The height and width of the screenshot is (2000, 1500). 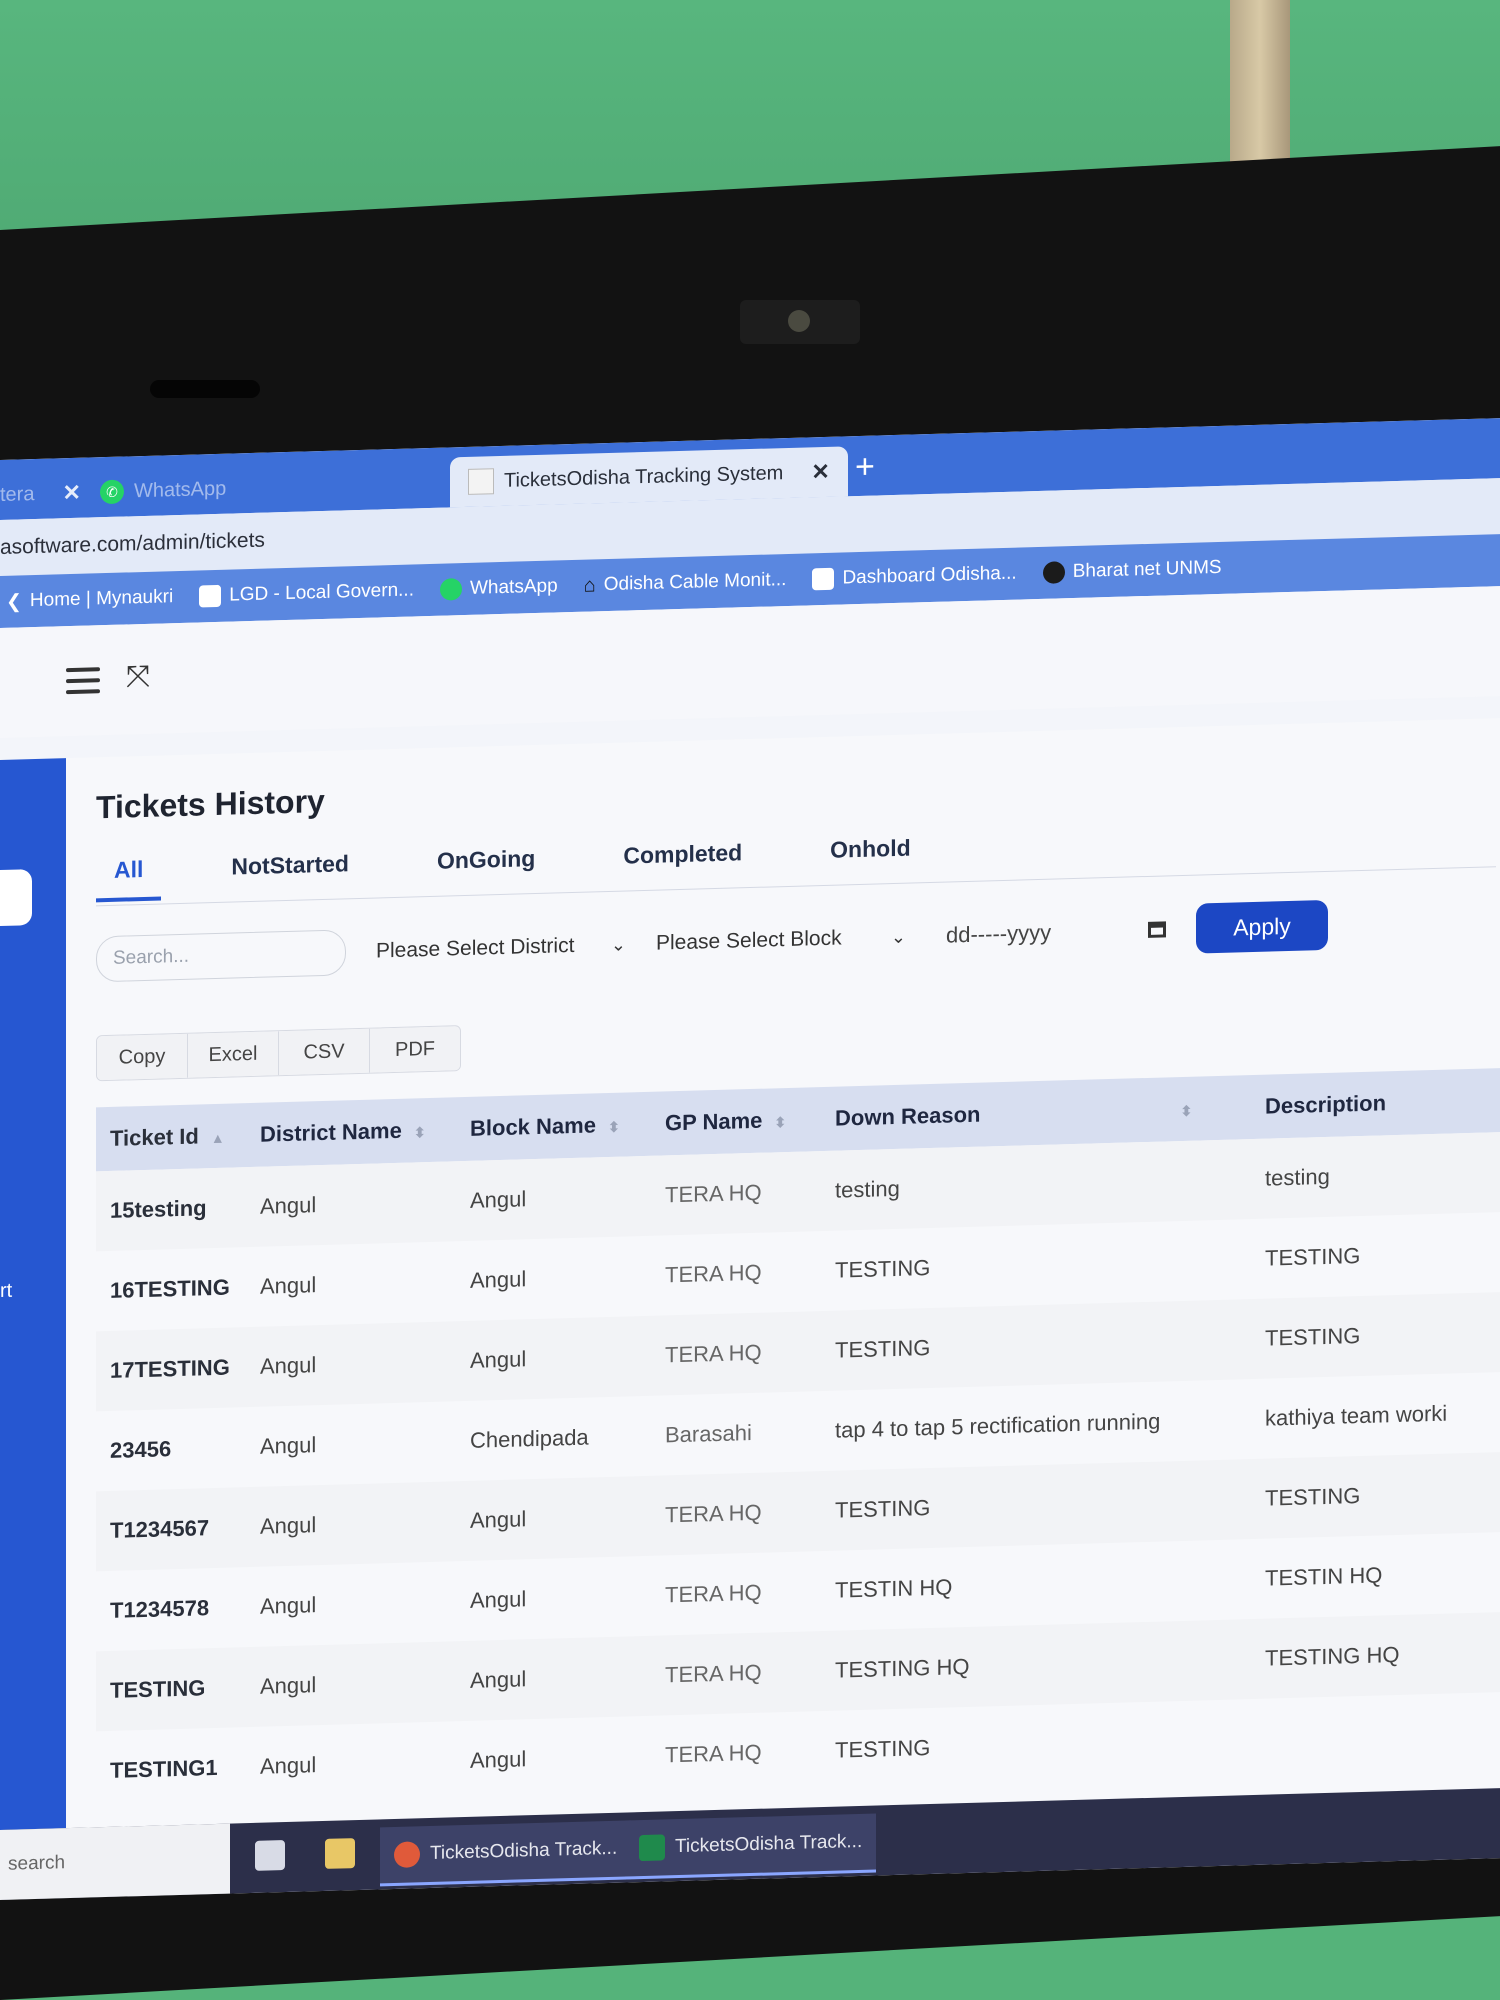 I want to click on lgd-icon, so click(x=210, y=596).